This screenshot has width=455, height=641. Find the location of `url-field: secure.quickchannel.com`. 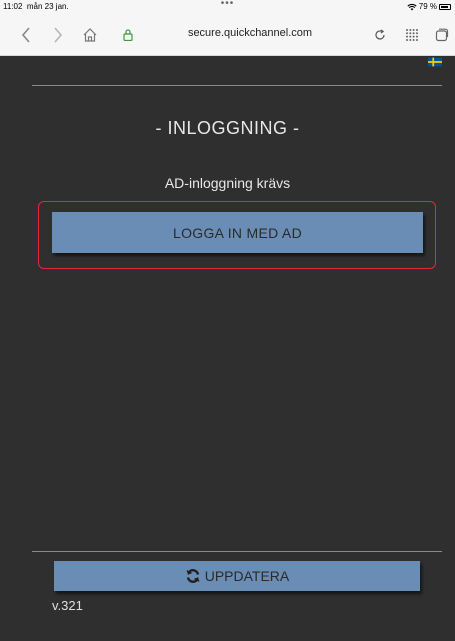

url-field: secure.quickchannel.com is located at coordinates (250, 33).